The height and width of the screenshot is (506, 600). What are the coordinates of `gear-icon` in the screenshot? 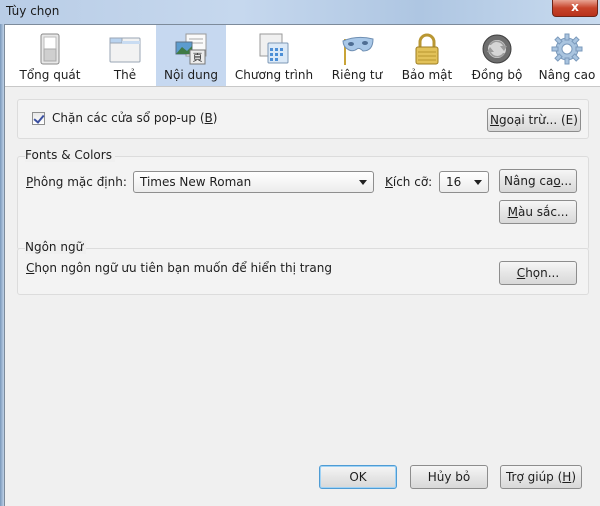 It's located at (567, 49).